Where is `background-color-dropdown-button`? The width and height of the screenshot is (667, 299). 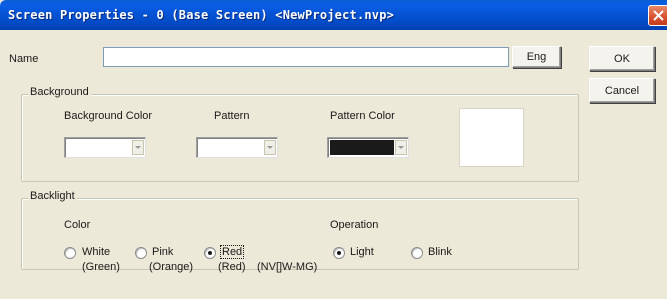 background-color-dropdown-button is located at coordinates (138, 147).